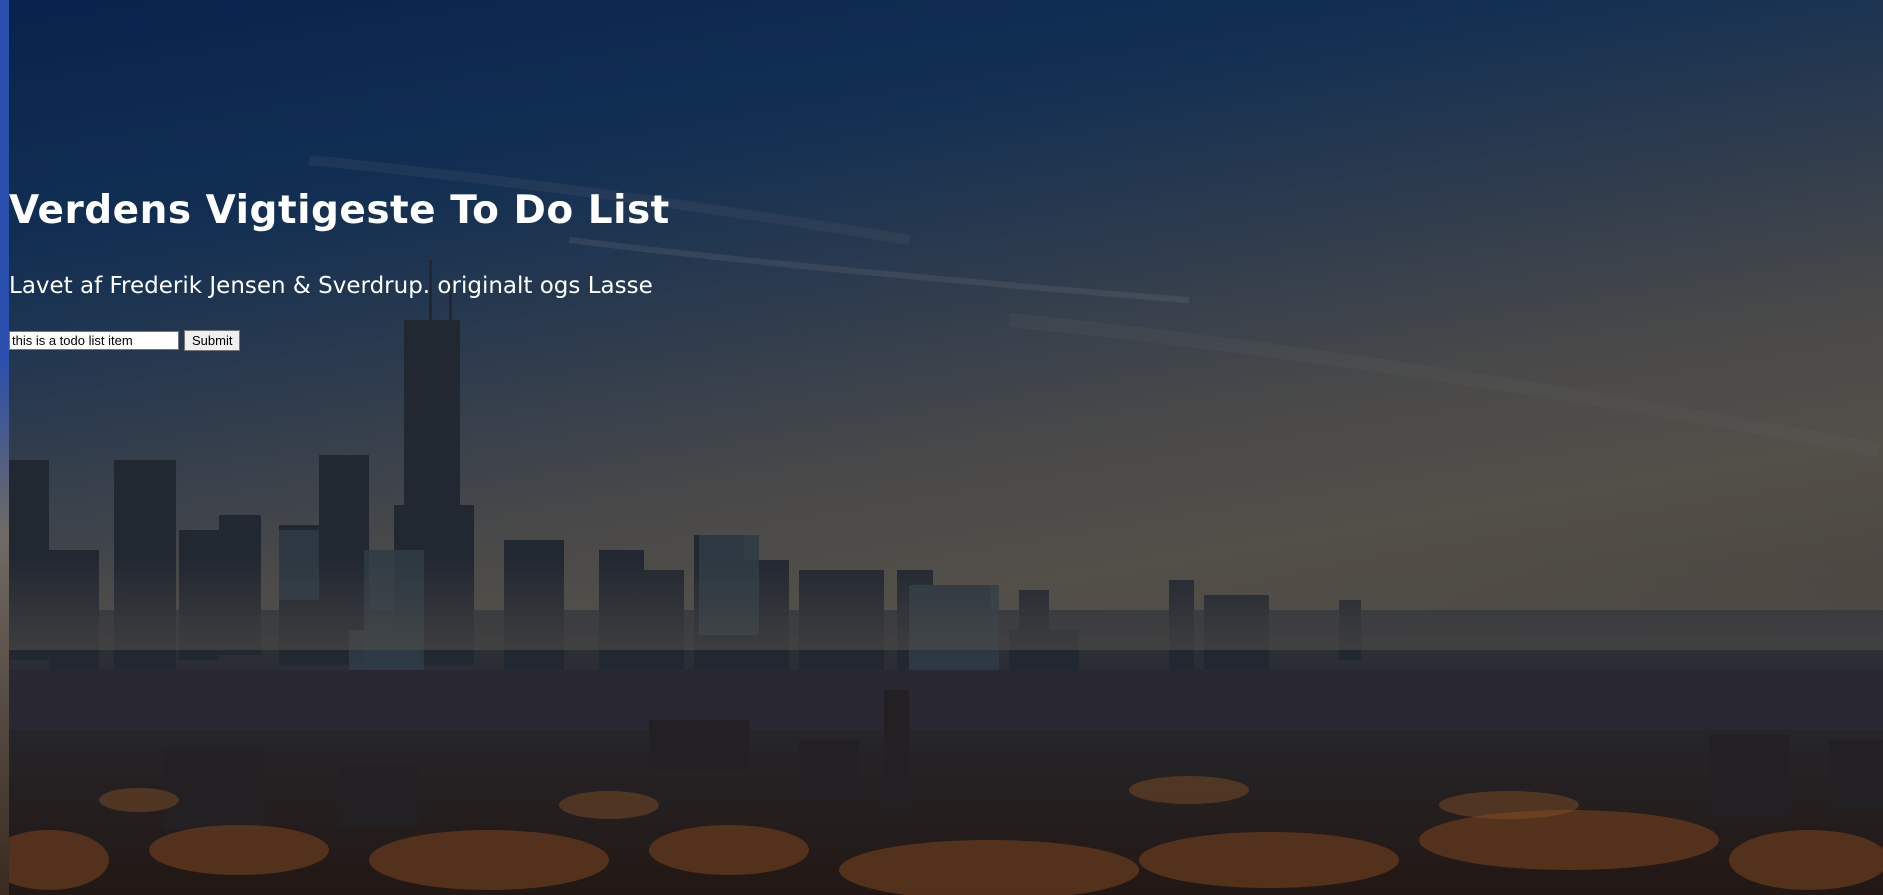 The height and width of the screenshot is (895, 1883). What do you see at coordinates (4, 447) in the screenshot?
I see `left-edge-strip` at bounding box center [4, 447].